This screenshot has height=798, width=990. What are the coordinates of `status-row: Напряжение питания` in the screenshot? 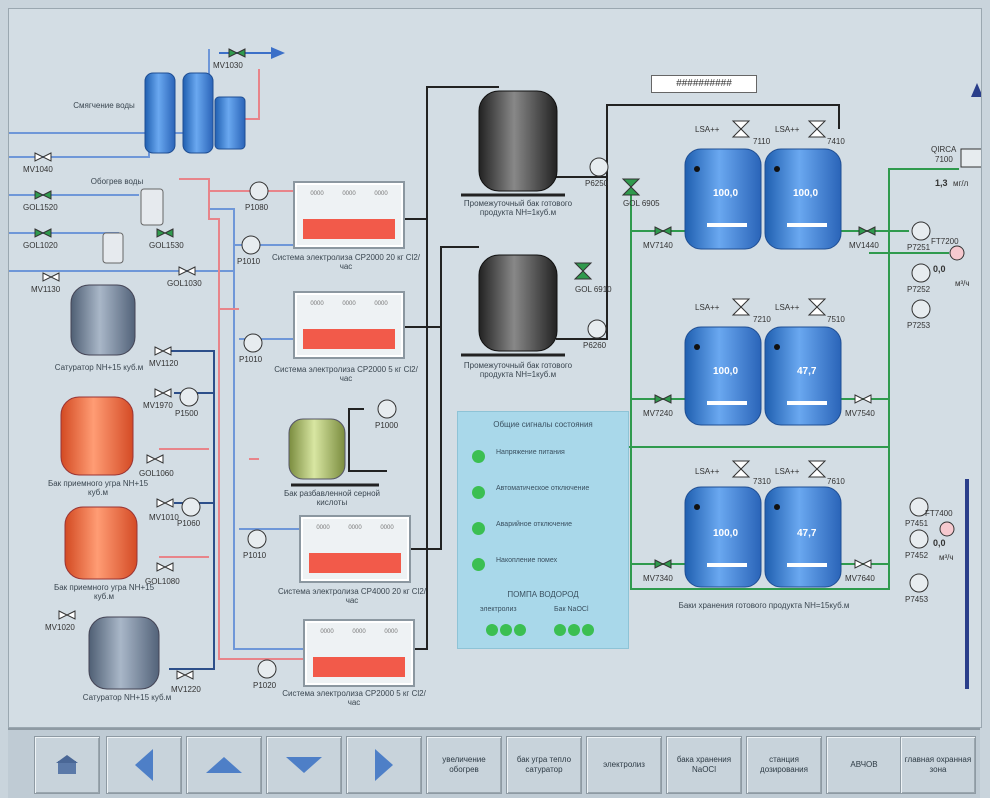 It's located at (547, 457).